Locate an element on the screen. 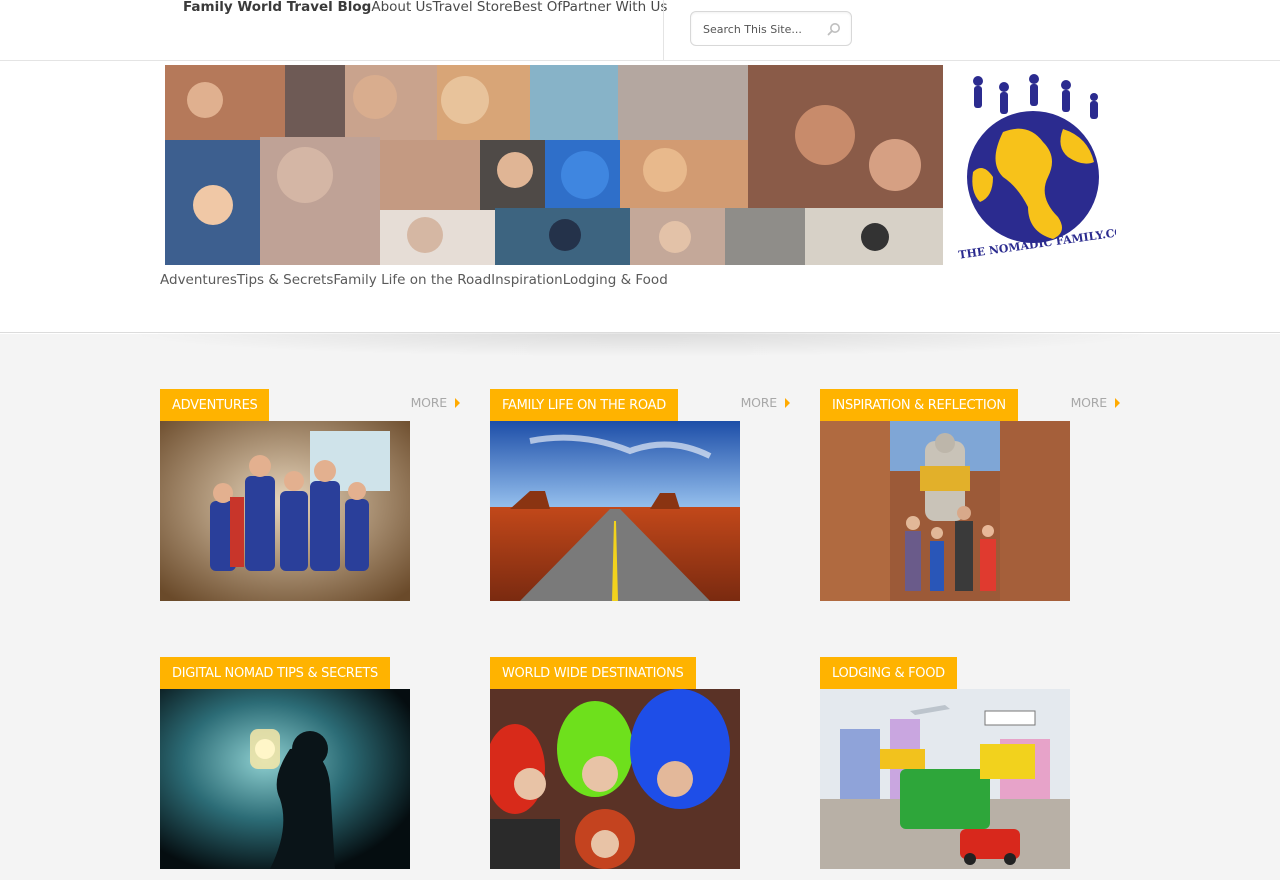  main-nav-lodging: Lodging & Food is located at coordinates (615, 280).